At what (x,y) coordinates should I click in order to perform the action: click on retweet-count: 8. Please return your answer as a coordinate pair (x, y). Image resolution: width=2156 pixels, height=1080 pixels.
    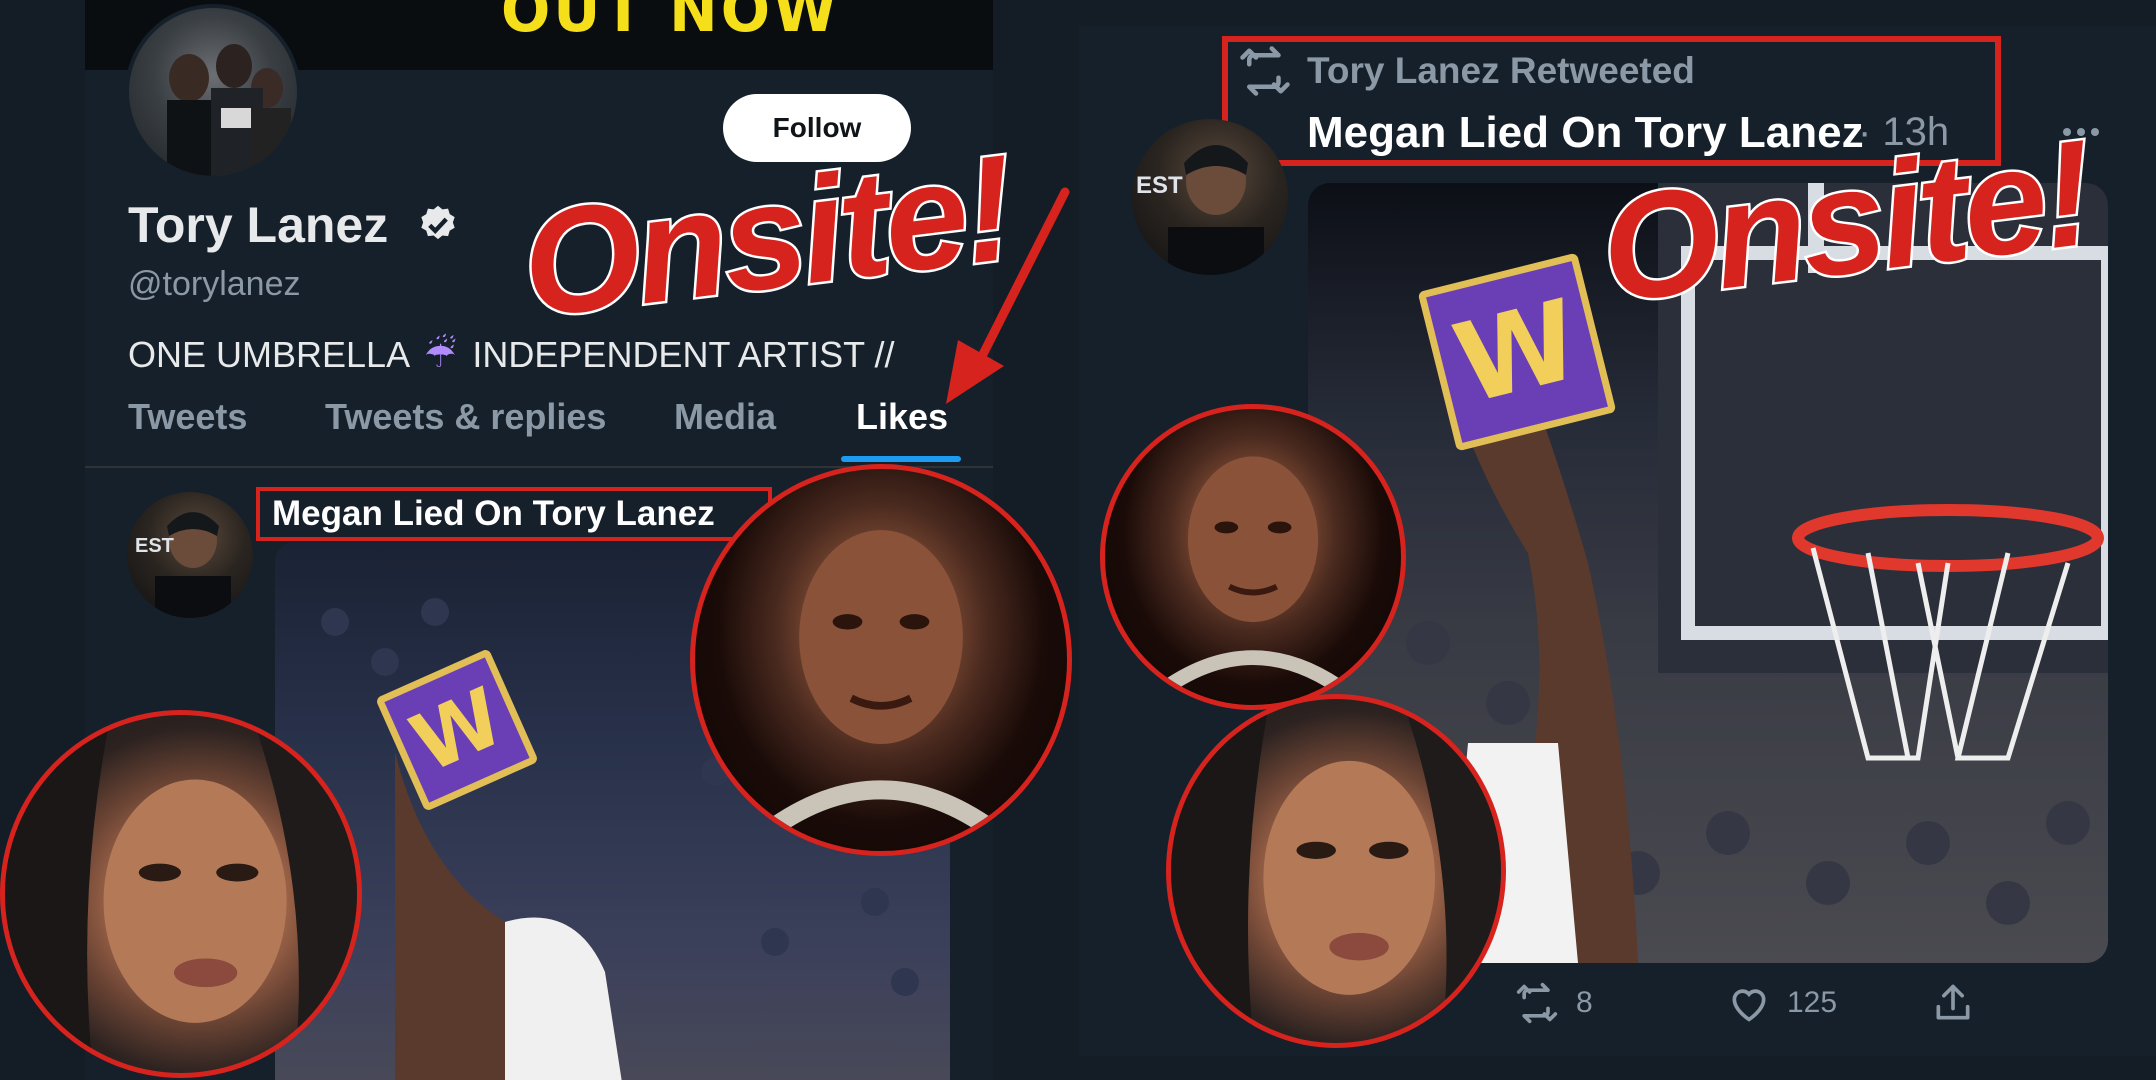
    Looking at the image, I should click on (1584, 1002).